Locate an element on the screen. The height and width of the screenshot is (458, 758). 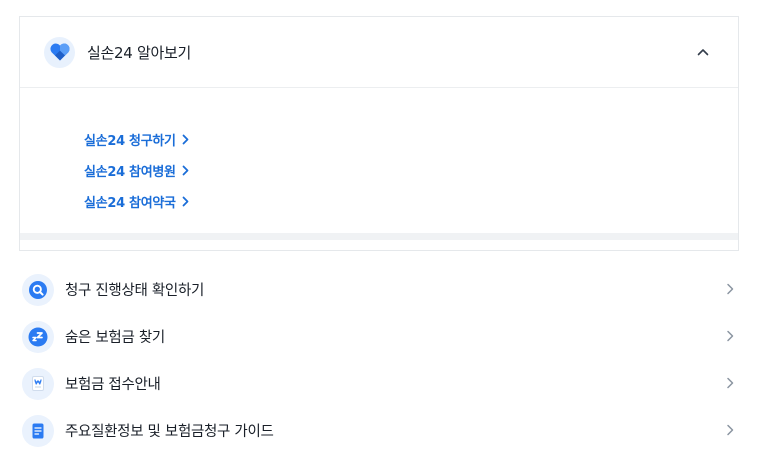
heart-icon is located at coordinates (59, 52).